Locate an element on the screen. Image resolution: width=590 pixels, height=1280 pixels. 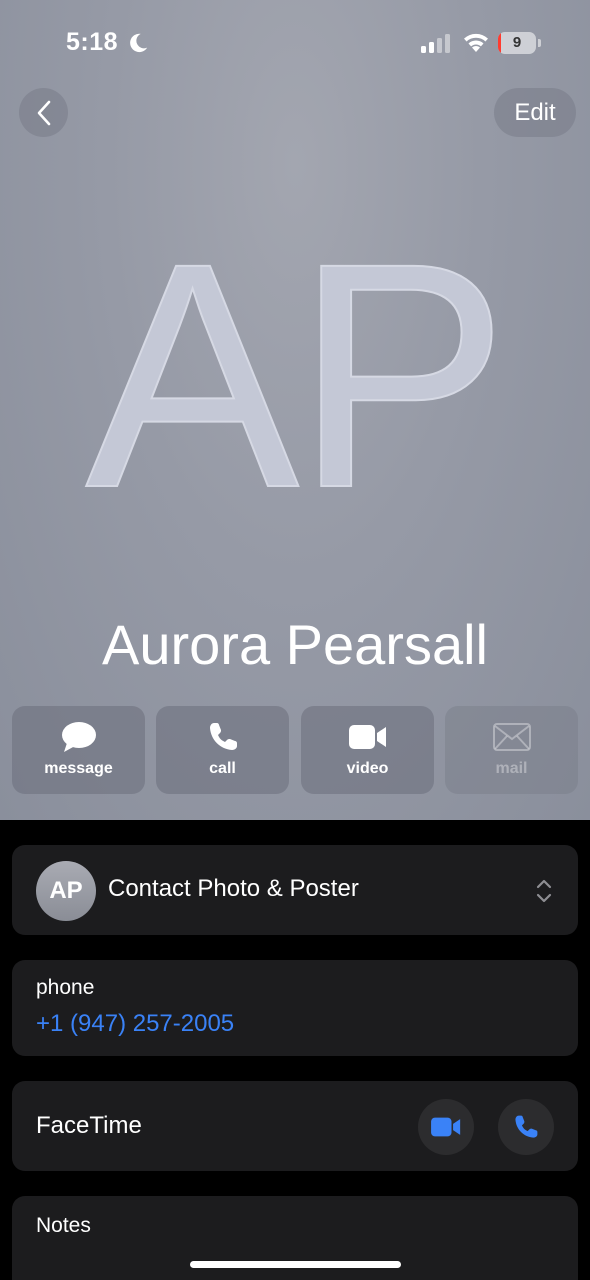
message-button: message is located at coordinates (78, 750).